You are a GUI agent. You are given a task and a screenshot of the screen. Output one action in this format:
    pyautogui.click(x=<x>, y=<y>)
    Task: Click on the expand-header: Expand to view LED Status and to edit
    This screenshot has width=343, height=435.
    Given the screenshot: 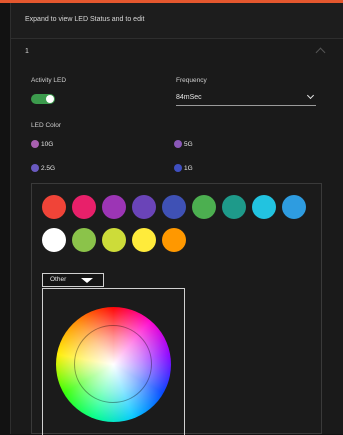 What is the action you would take?
    pyautogui.click(x=176, y=21)
    